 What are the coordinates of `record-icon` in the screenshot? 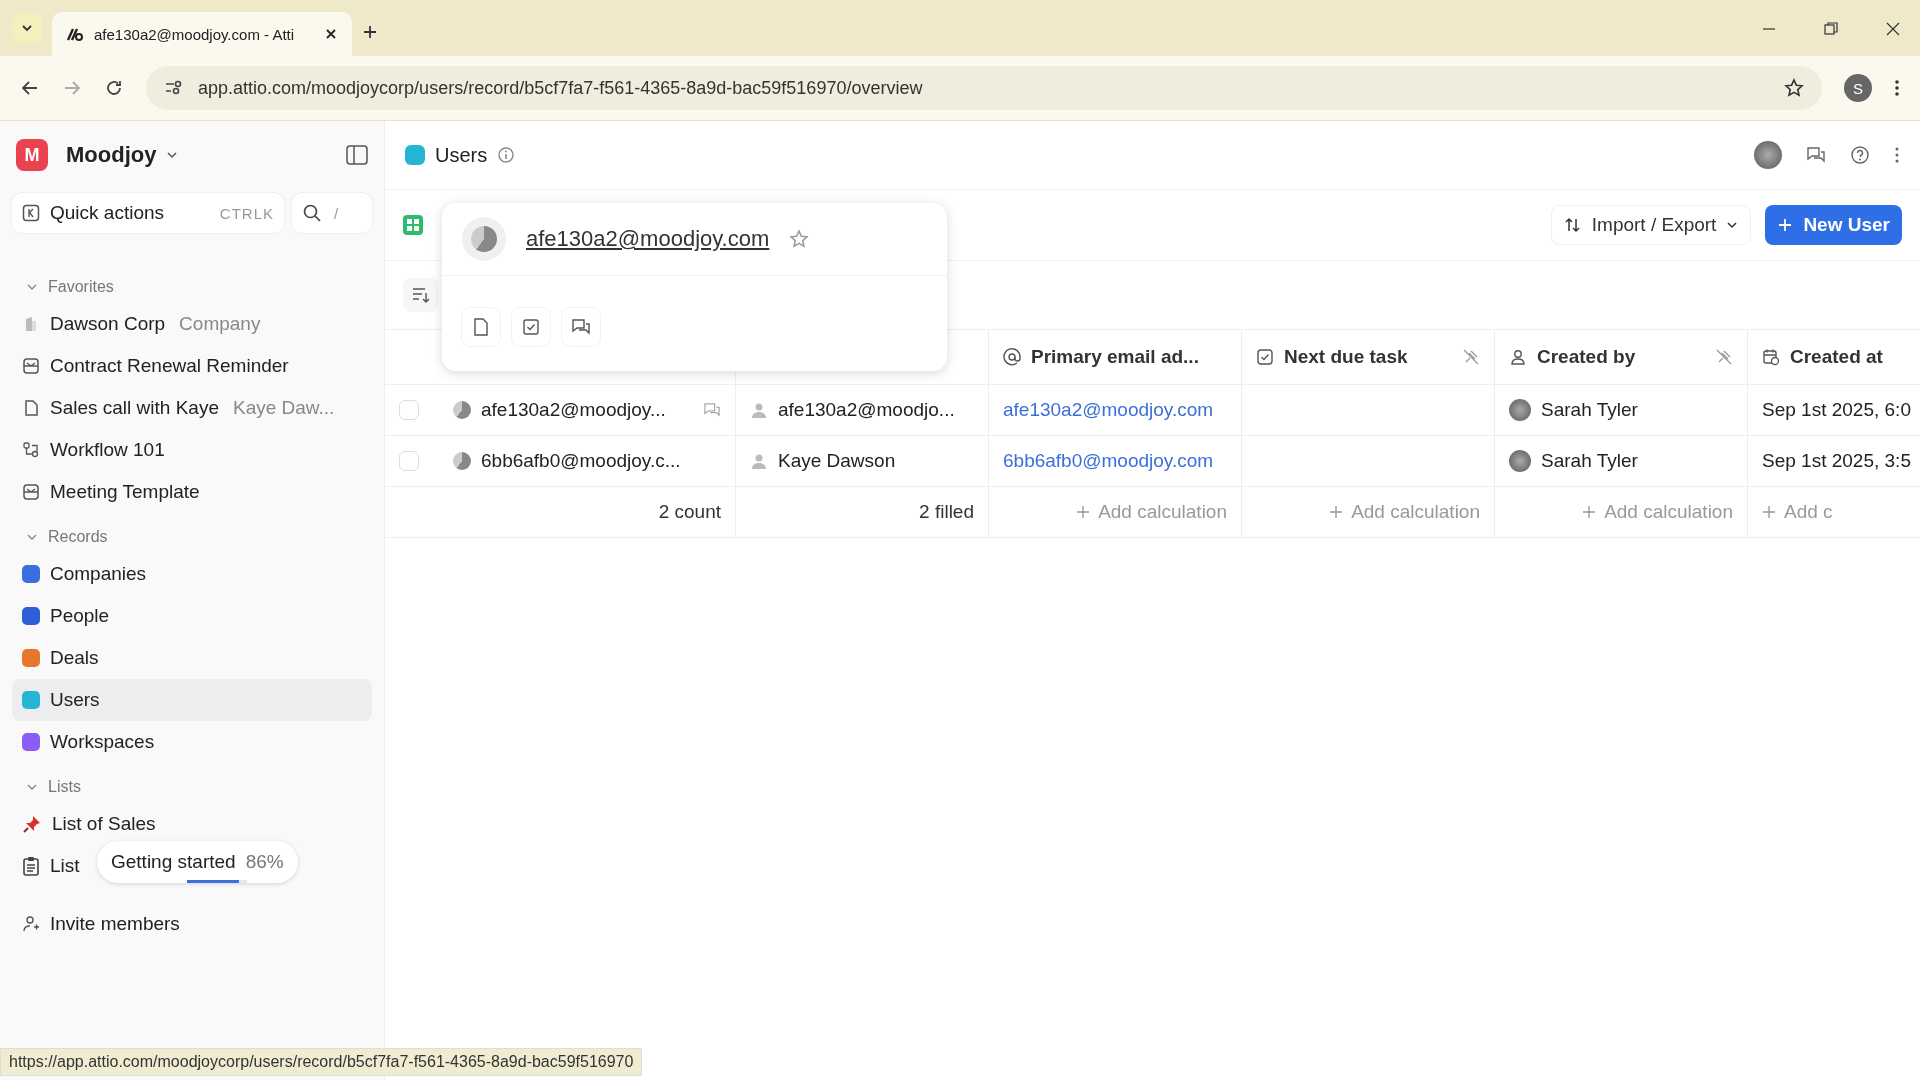 It's located at (462, 461).